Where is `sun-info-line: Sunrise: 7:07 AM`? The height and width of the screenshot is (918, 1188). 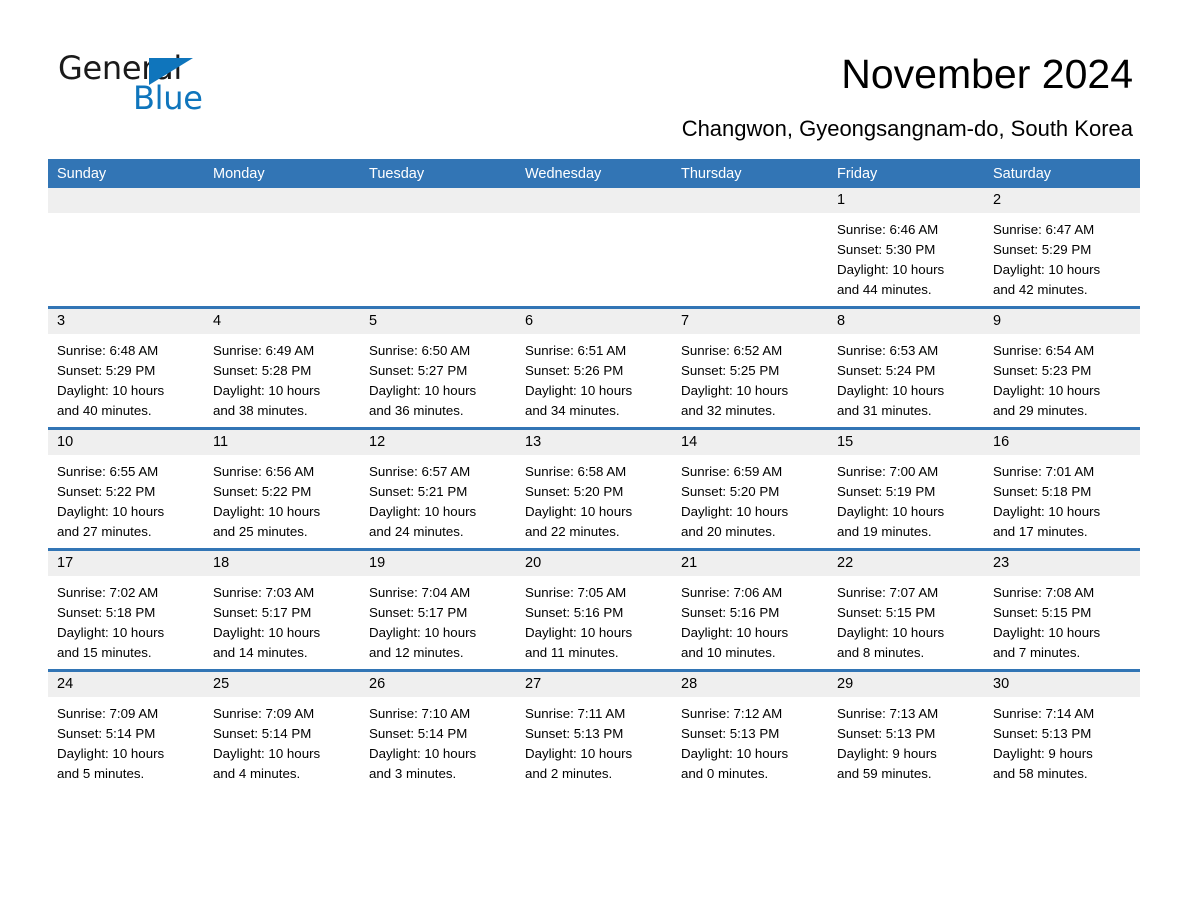
sun-info-line: Sunrise: 7:07 AM is located at coordinates (888, 592).